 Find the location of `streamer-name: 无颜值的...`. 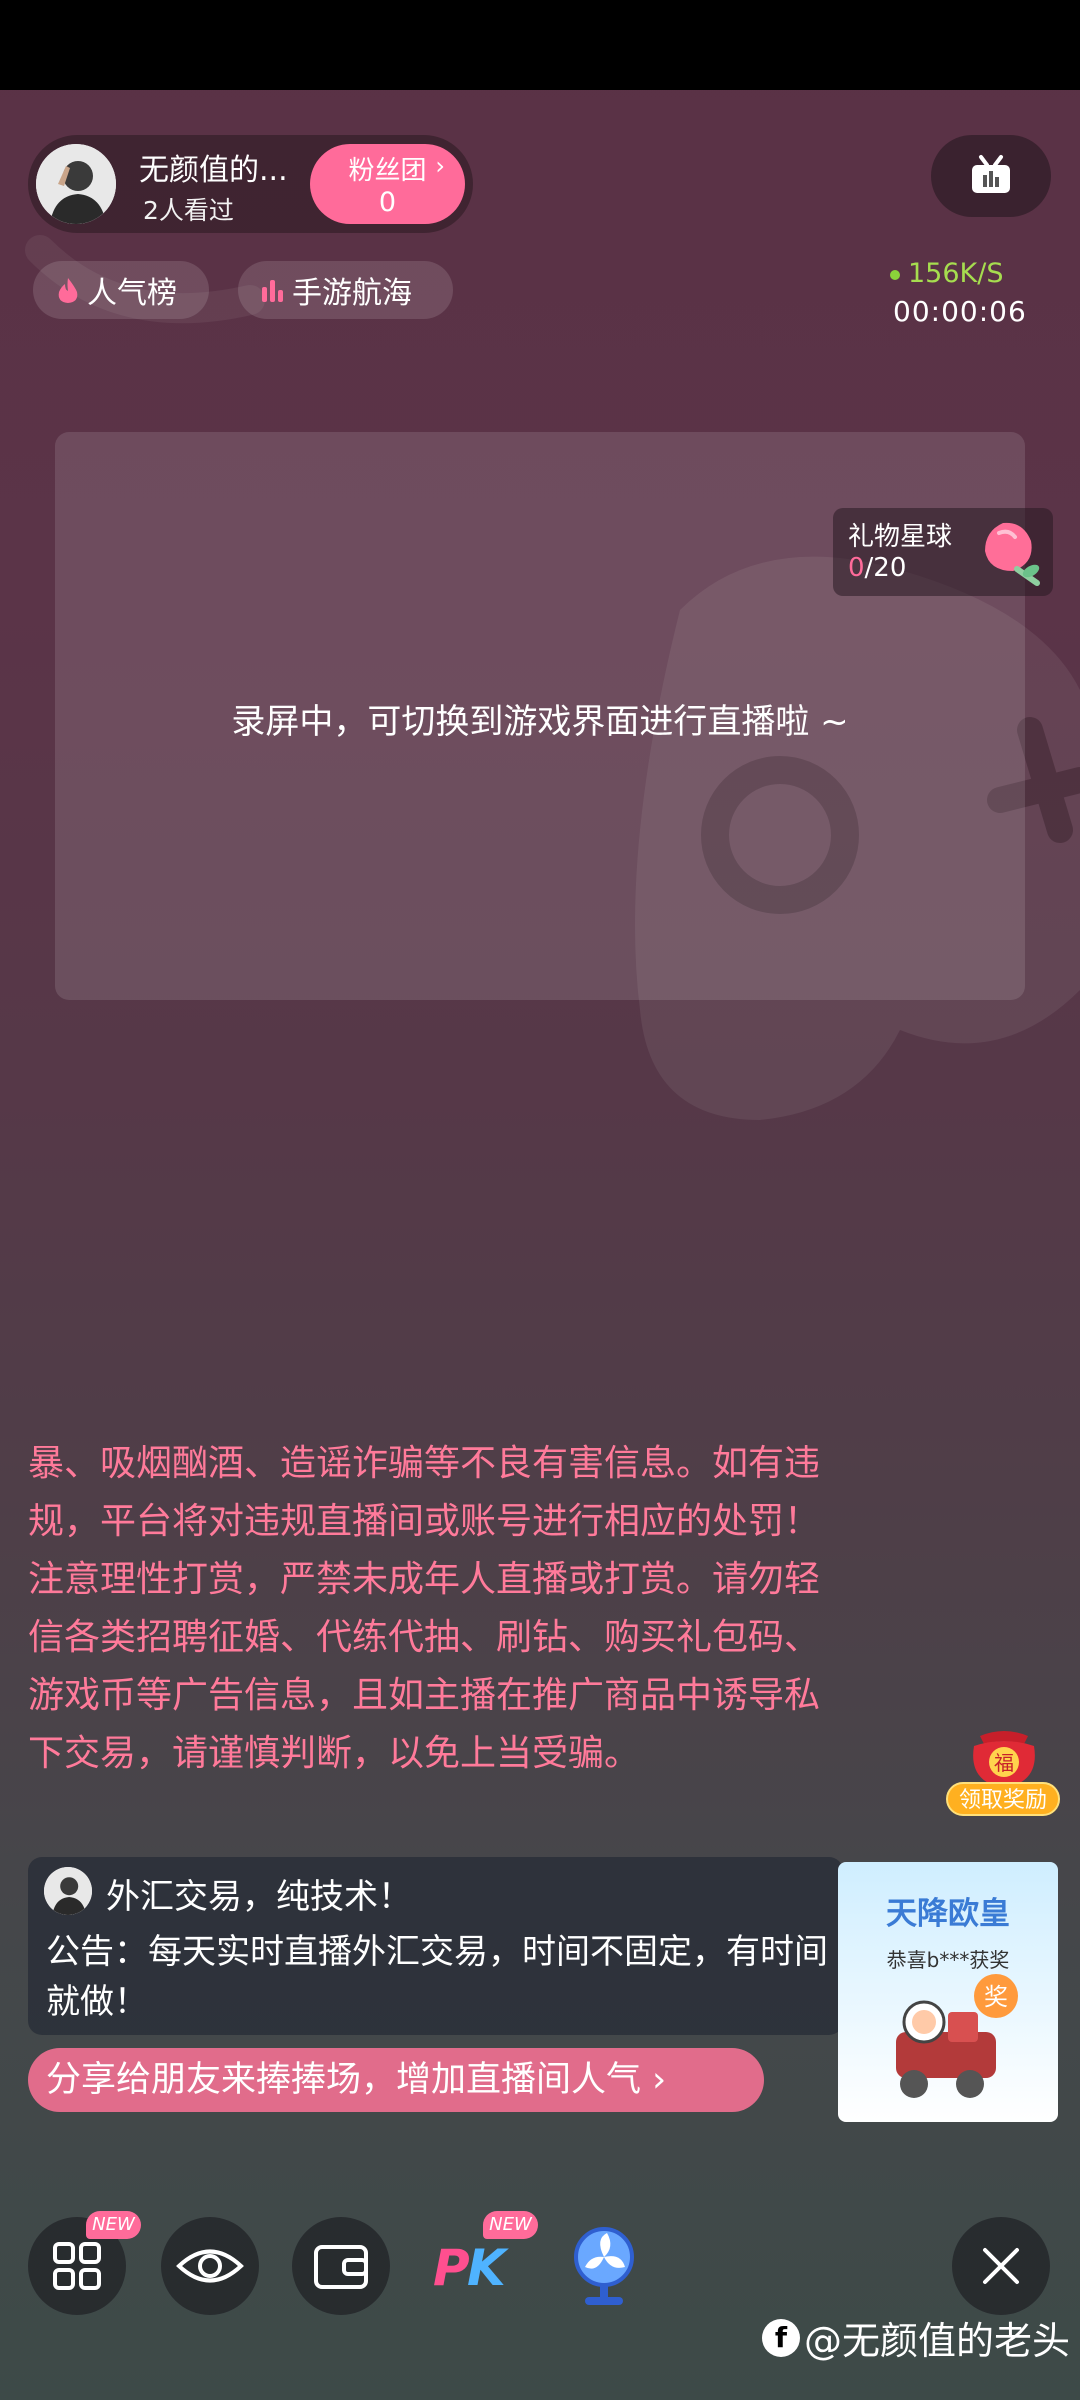

streamer-name: 无颜值的... is located at coordinates (213, 170).